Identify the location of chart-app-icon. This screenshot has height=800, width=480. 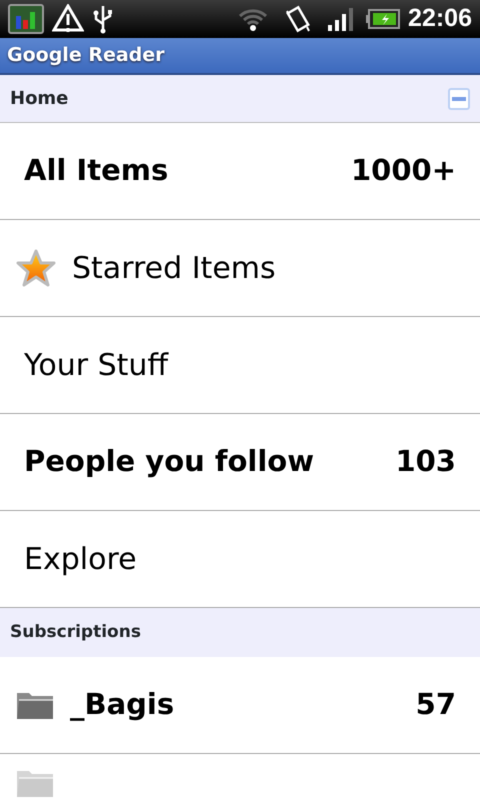
(26, 19).